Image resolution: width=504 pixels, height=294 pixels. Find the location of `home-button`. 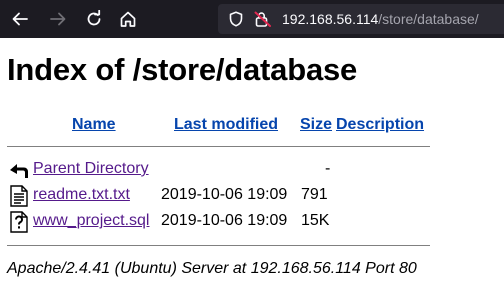

home-button is located at coordinates (128, 19).